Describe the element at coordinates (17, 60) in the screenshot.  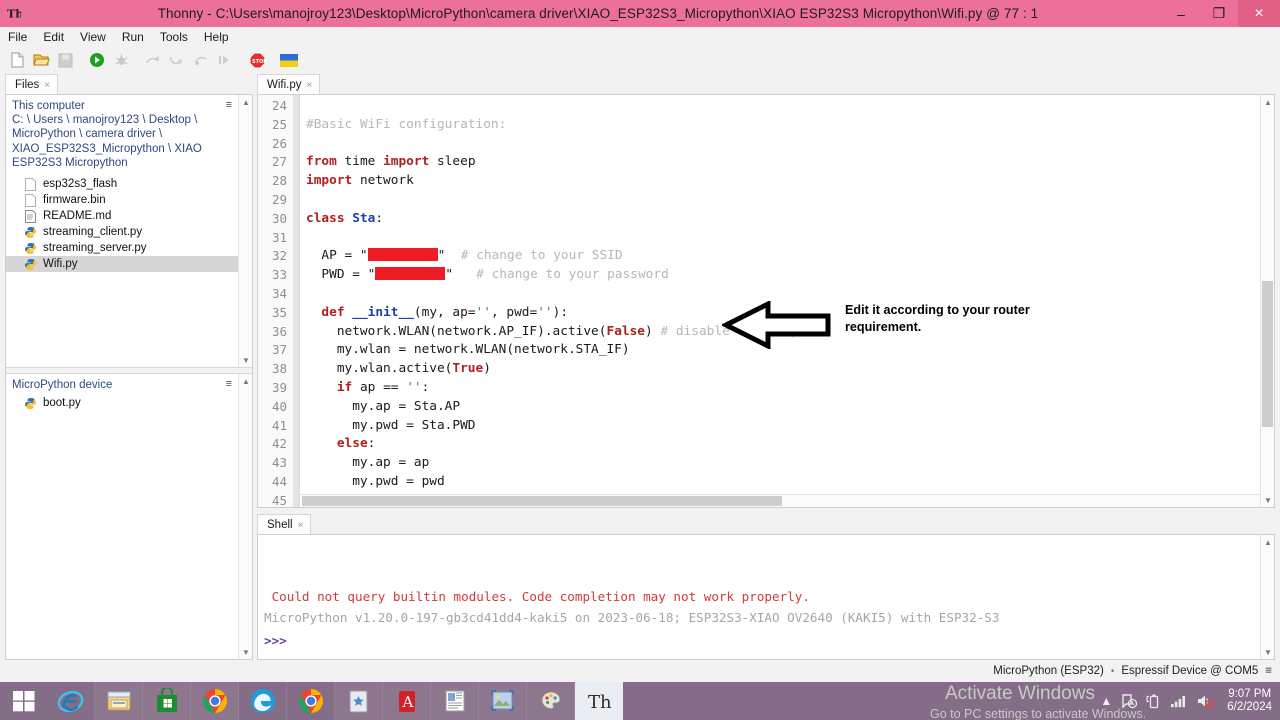
I see `new-file-icon` at that location.